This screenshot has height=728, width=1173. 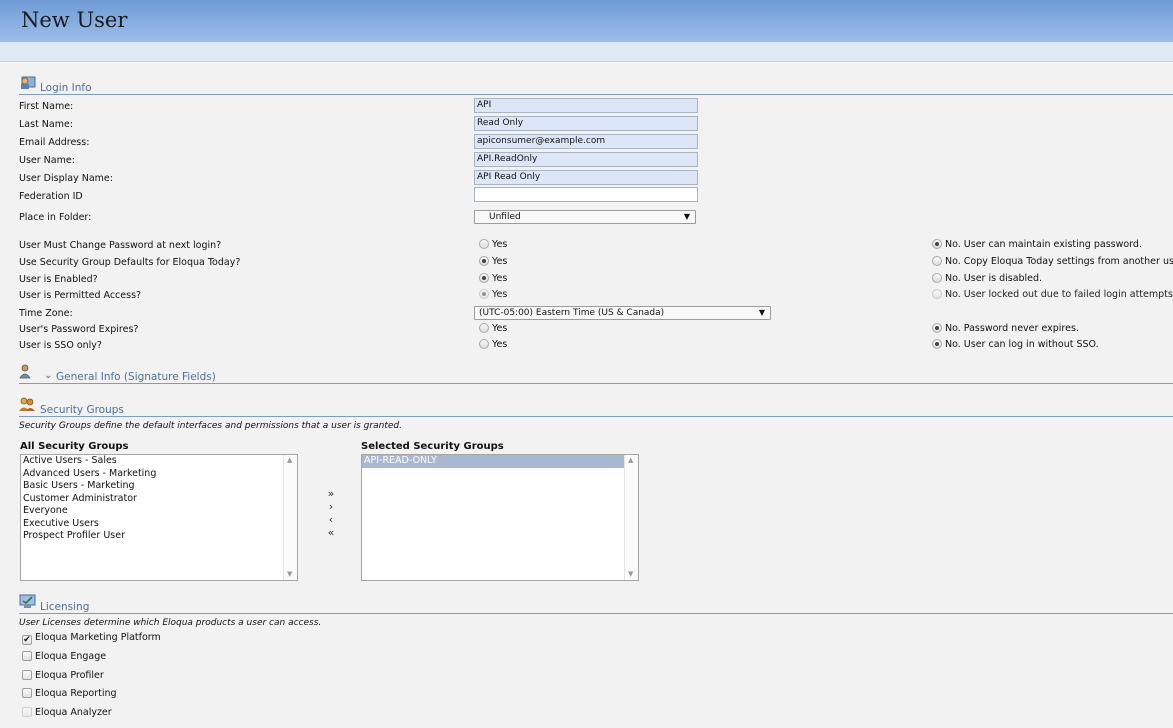 What do you see at coordinates (331, 532) in the screenshot?
I see `remove-all-button: «` at bounding box center [331, 532].